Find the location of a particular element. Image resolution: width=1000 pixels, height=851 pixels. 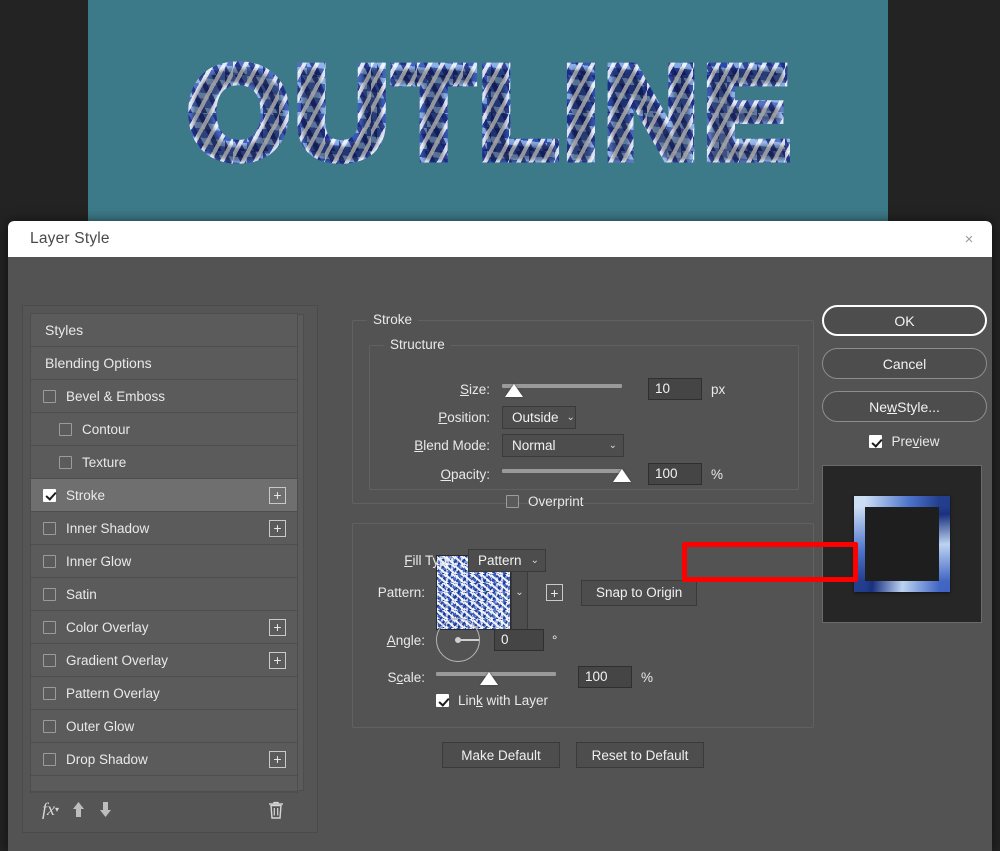

style-row-texture: Texture is located at coordinates (164, 462).